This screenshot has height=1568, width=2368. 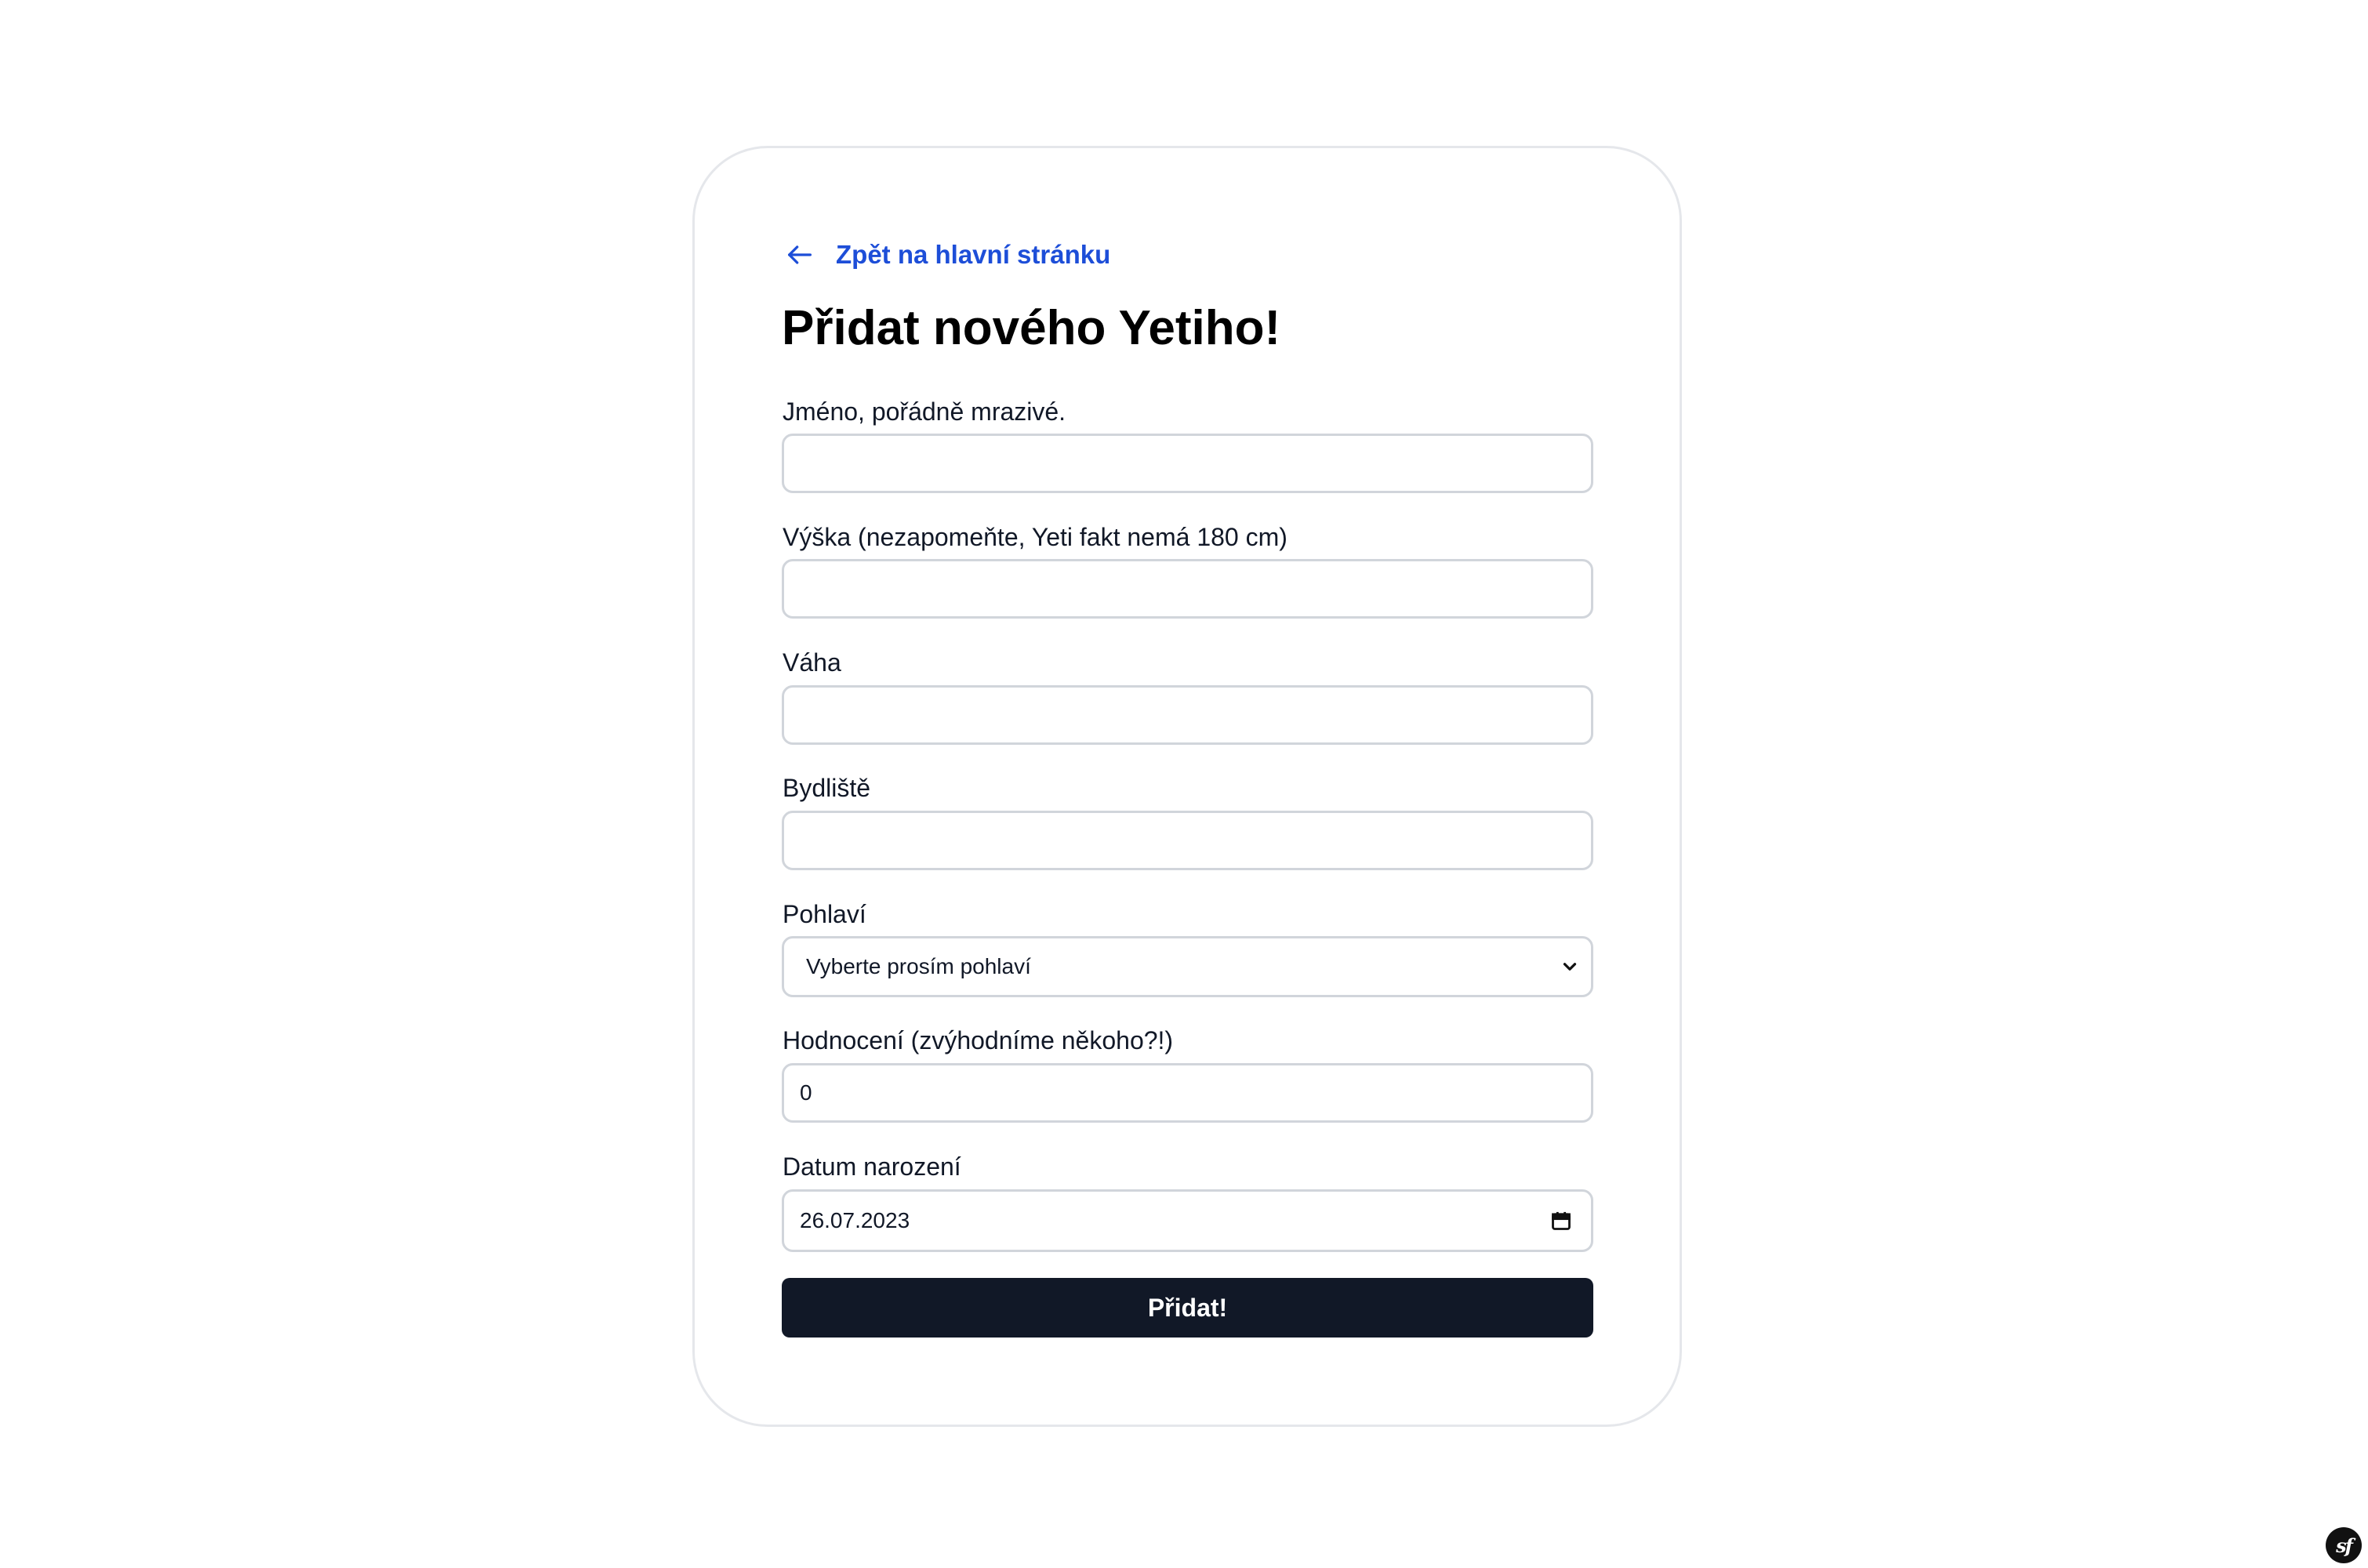 What do you see at coordinates (812, 662) in the screenshot?
I see `weight-label: Váha` at bounding box center [812, 662].